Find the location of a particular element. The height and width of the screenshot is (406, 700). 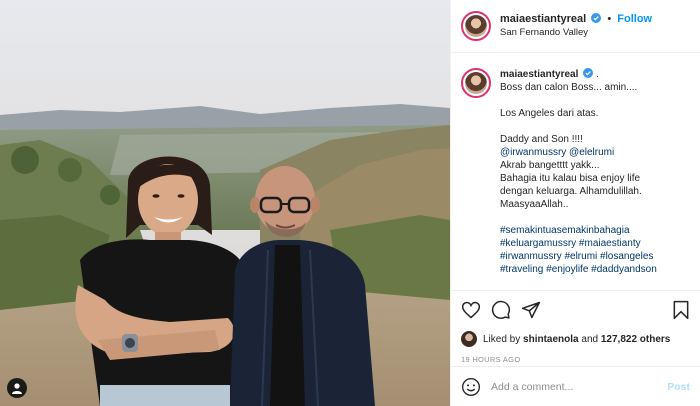

heart-icon is located at coordinates (471, 310).